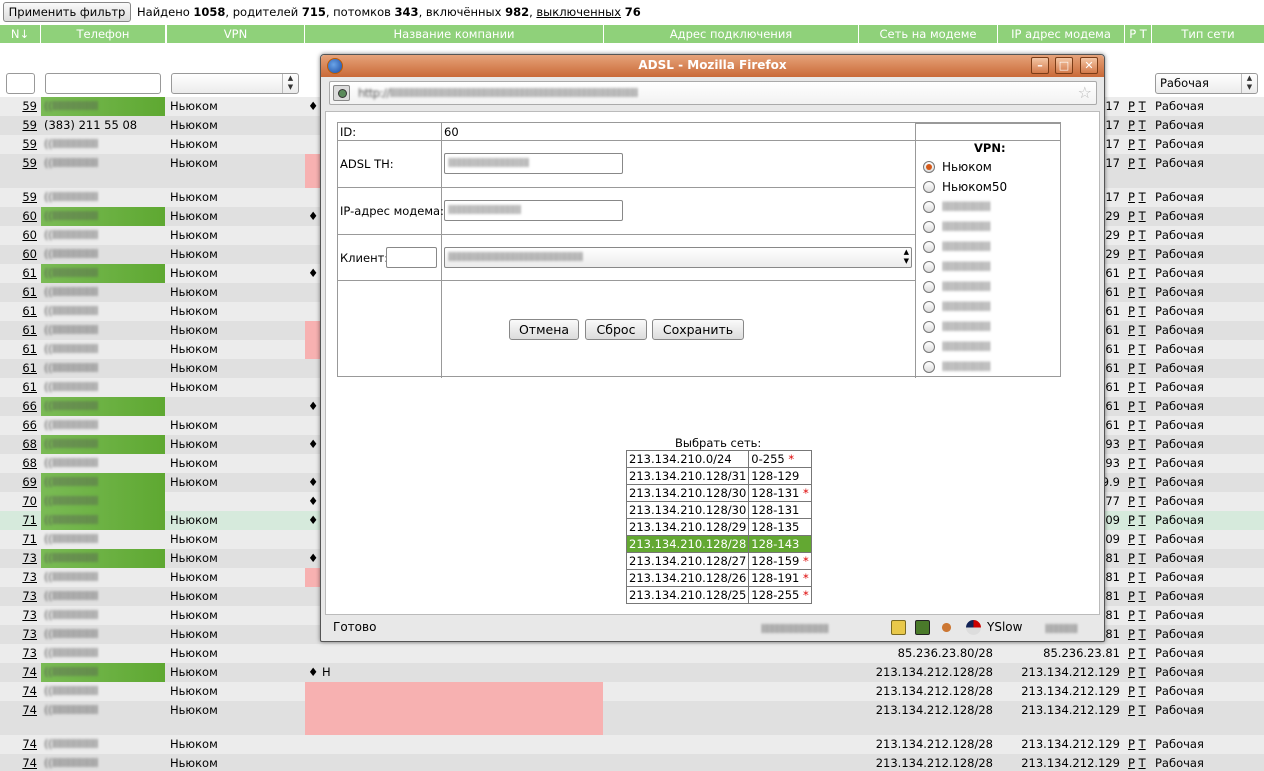 The image size is (1264, 771). Describe the element at coordinates (1004, 627) in the screenshot. I see `yslow-label: YSlow` at that location.